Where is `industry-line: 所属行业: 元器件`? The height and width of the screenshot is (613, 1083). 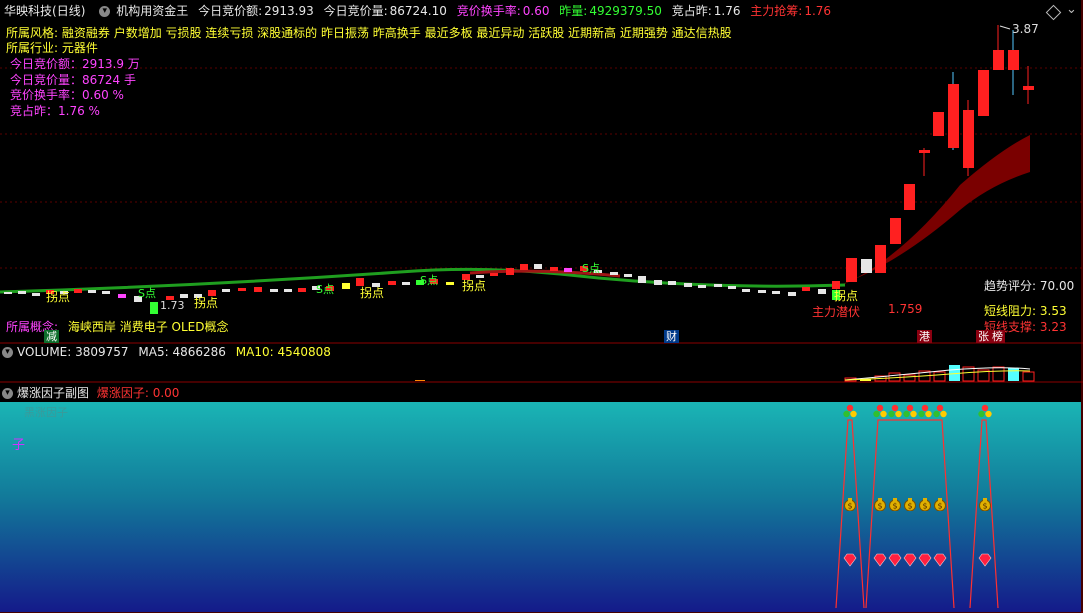
industry-line: 所属行业: 元器件 is located at coordinates (52, 47).